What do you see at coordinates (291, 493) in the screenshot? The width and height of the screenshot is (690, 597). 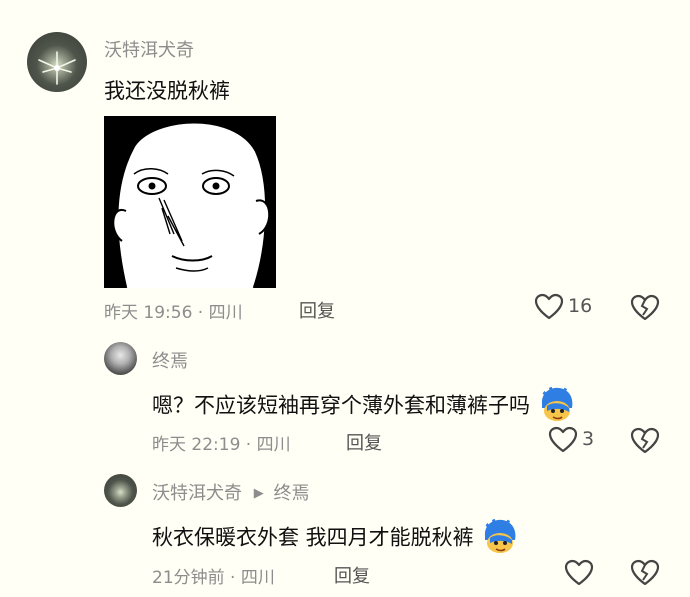 I see `reply-to-username: 终焉` at bounding box center [291, 493].